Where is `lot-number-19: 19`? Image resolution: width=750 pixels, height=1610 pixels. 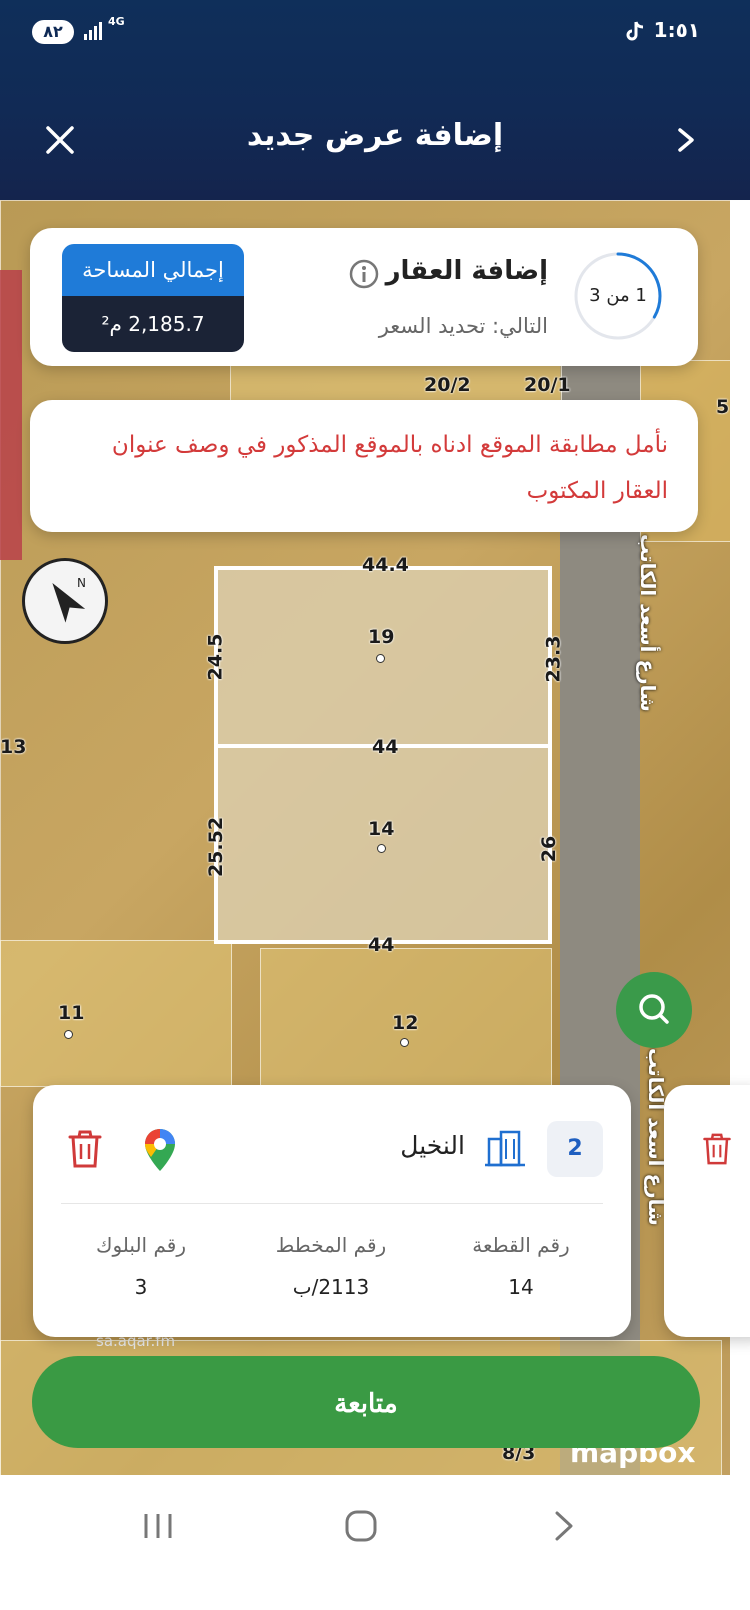 lot-number-19: 19 is located at coordinates (381, 637).